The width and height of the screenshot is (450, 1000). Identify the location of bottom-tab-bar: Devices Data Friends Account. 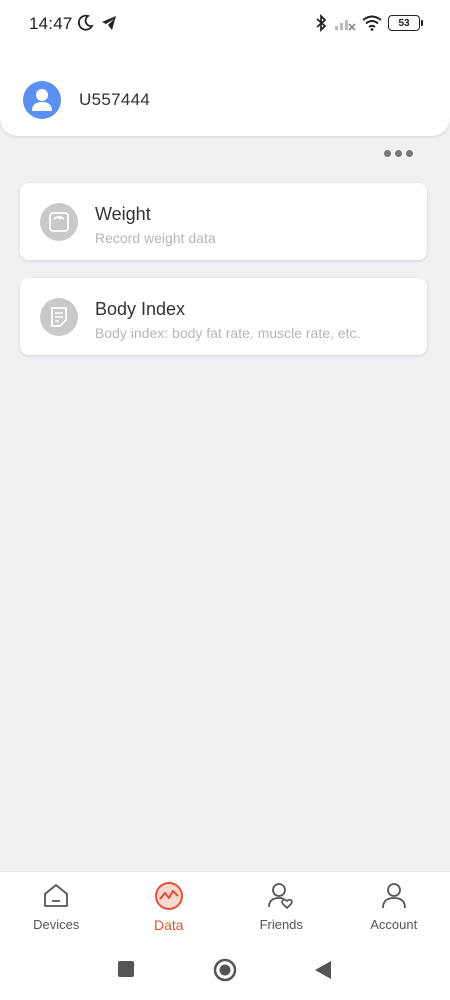
(225, 908).